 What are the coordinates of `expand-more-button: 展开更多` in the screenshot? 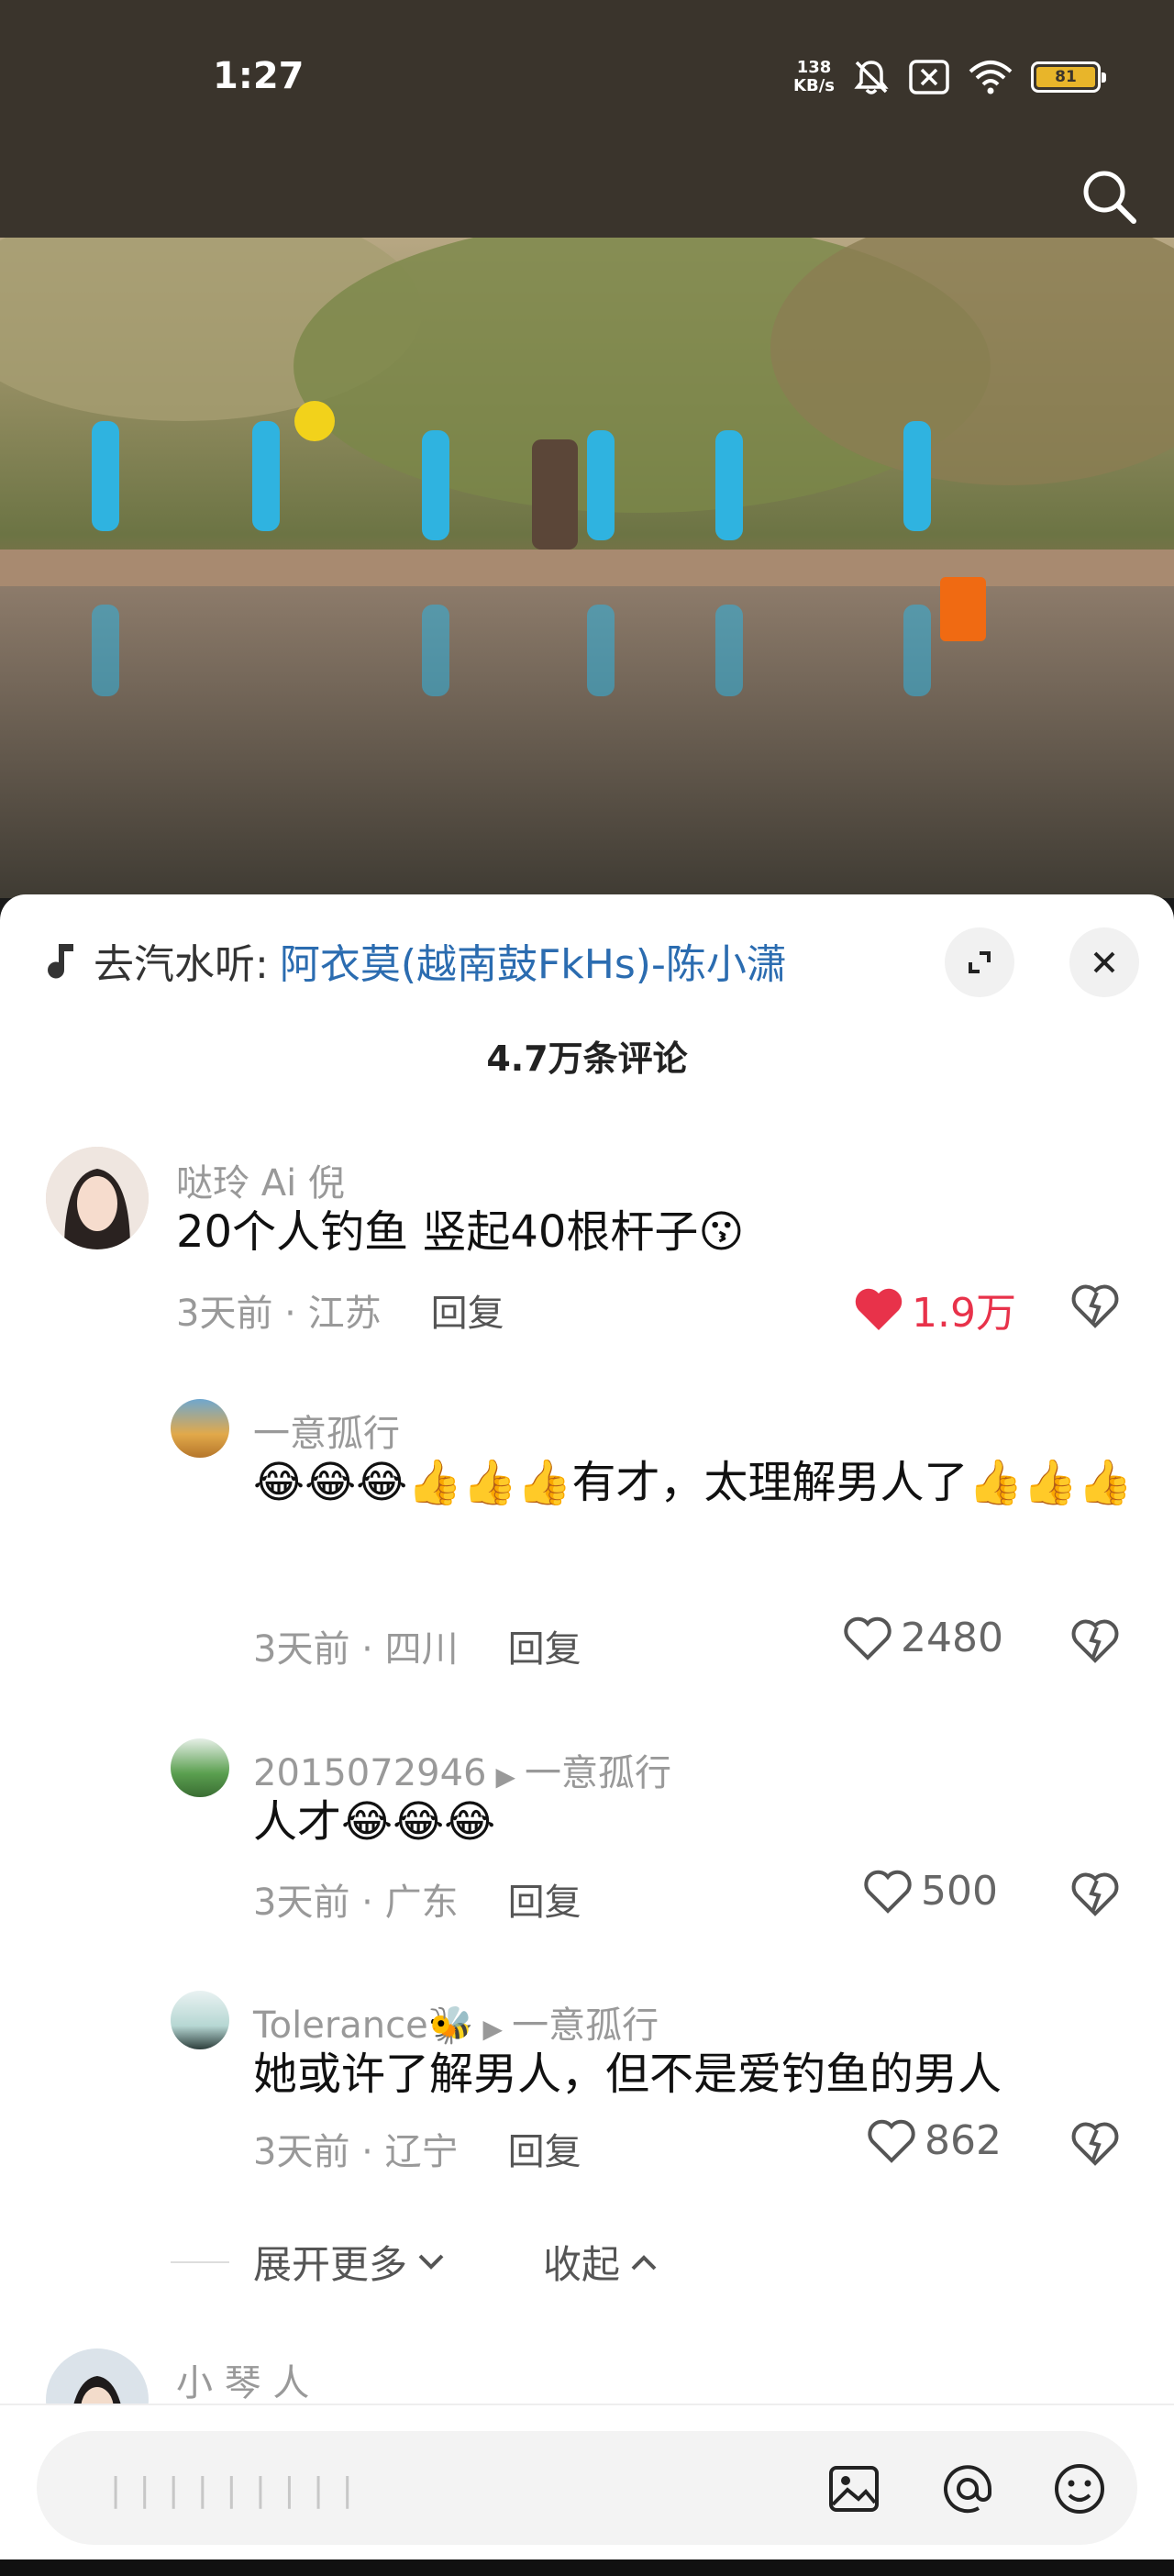 It's located at (330, 2262).